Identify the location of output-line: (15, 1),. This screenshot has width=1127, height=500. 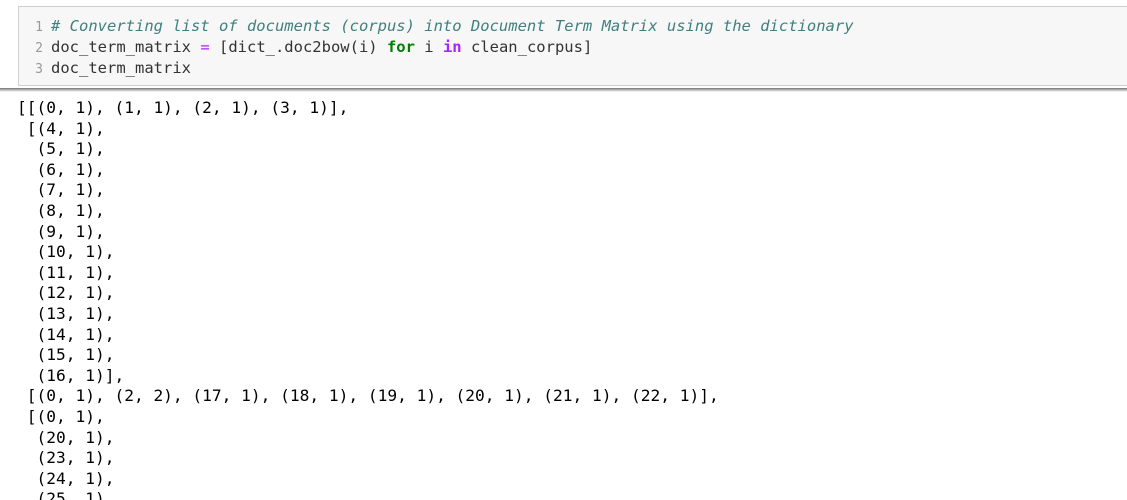
(66, 355).